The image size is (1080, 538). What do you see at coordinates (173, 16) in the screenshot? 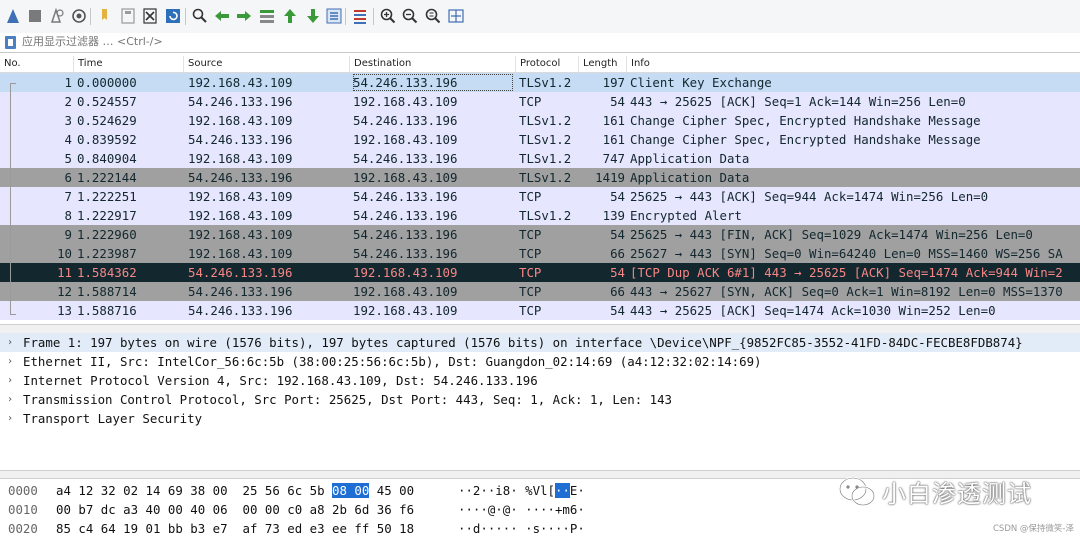
I see `reload-file-icon` at bounding box center [173, 16].